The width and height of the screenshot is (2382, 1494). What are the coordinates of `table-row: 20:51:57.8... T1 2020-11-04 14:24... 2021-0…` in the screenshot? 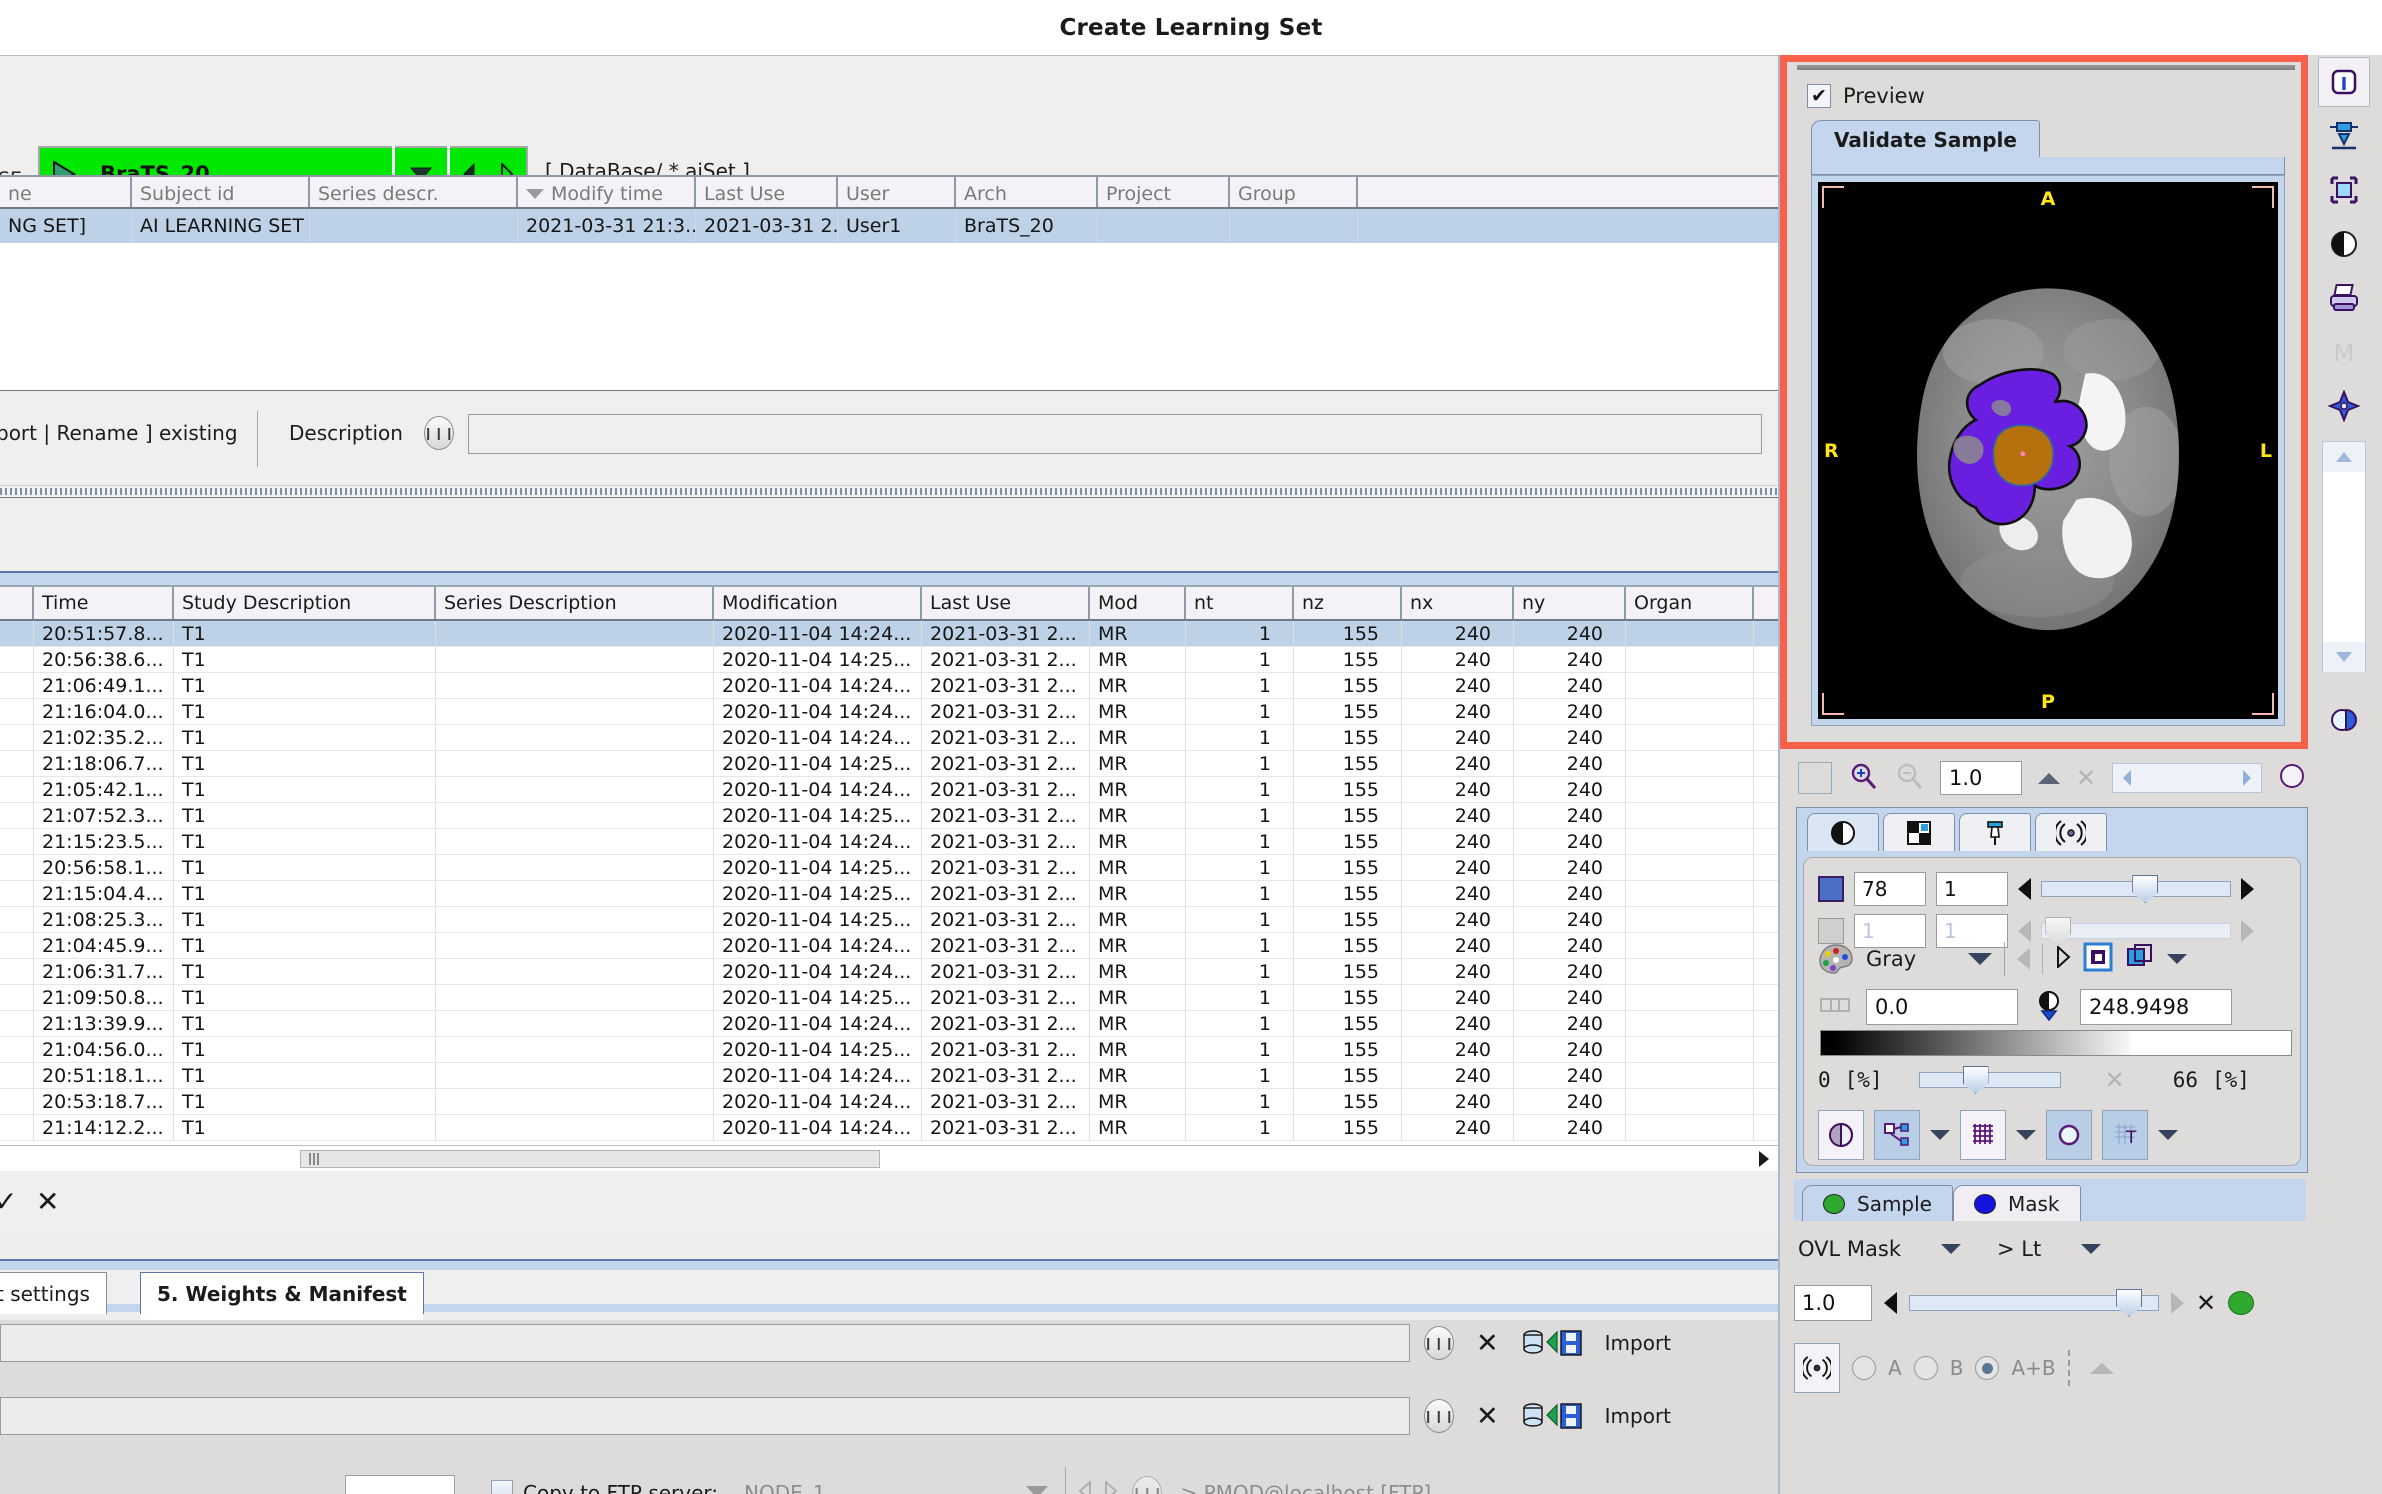 It's located at (889, 634).